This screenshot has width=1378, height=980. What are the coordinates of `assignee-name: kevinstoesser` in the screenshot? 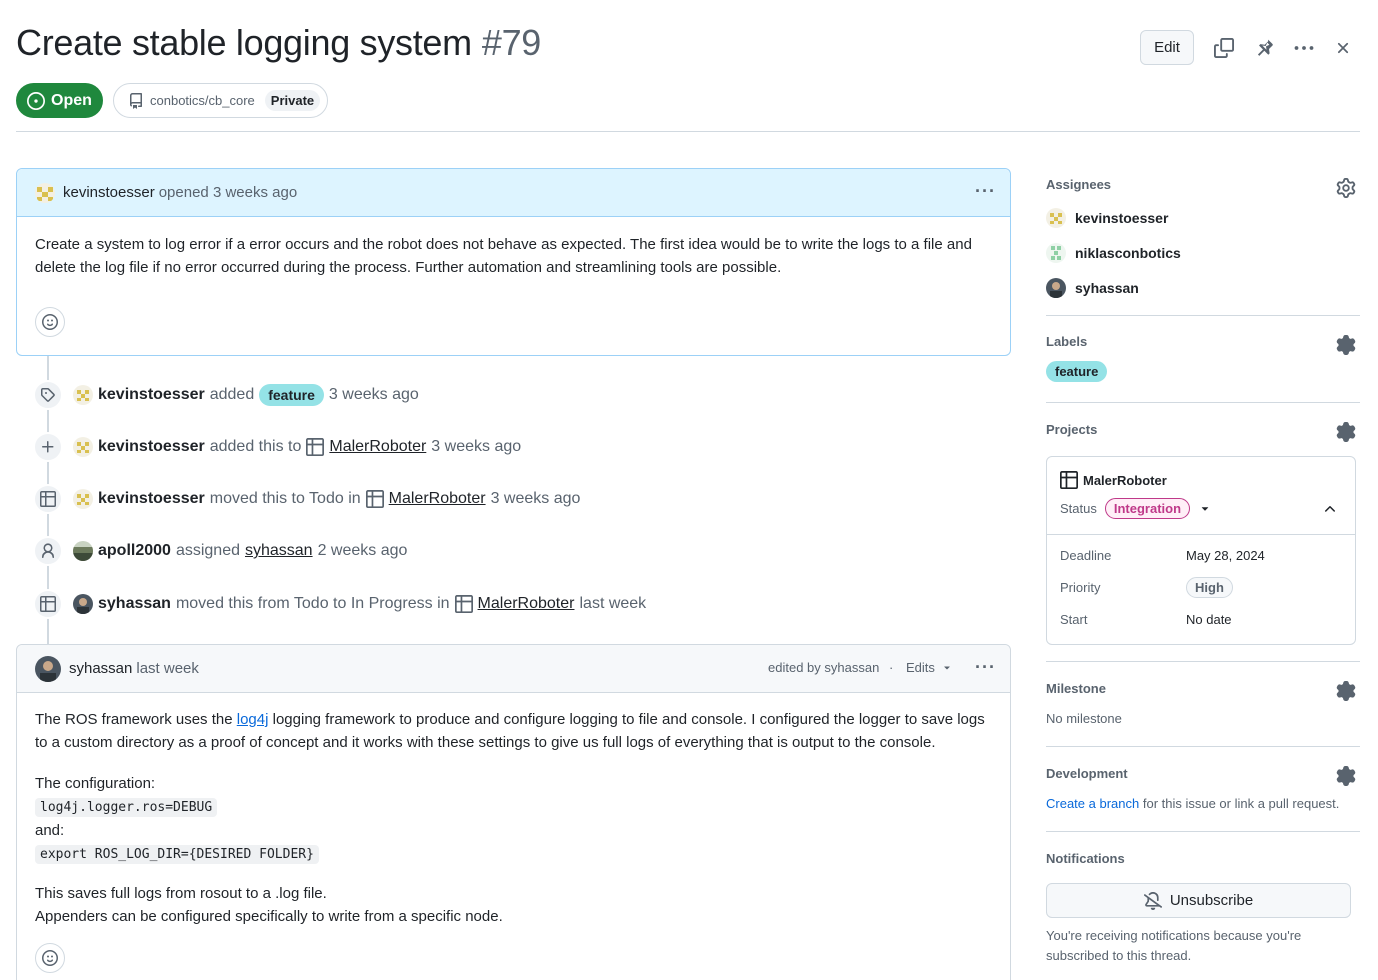 It's located at (1122, 218).